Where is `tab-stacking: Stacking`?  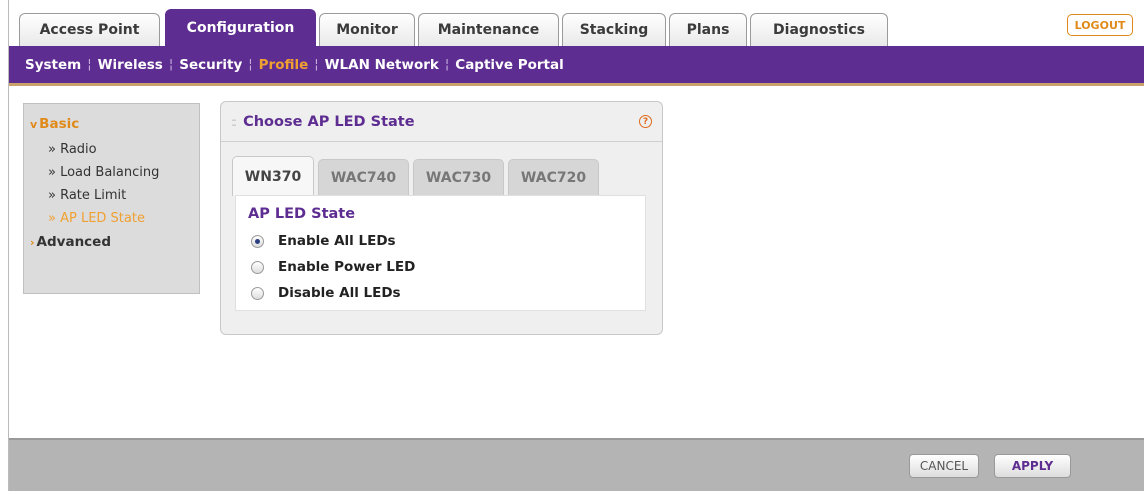
tab-stacking: Stacking is located at coordinates (614, 29).